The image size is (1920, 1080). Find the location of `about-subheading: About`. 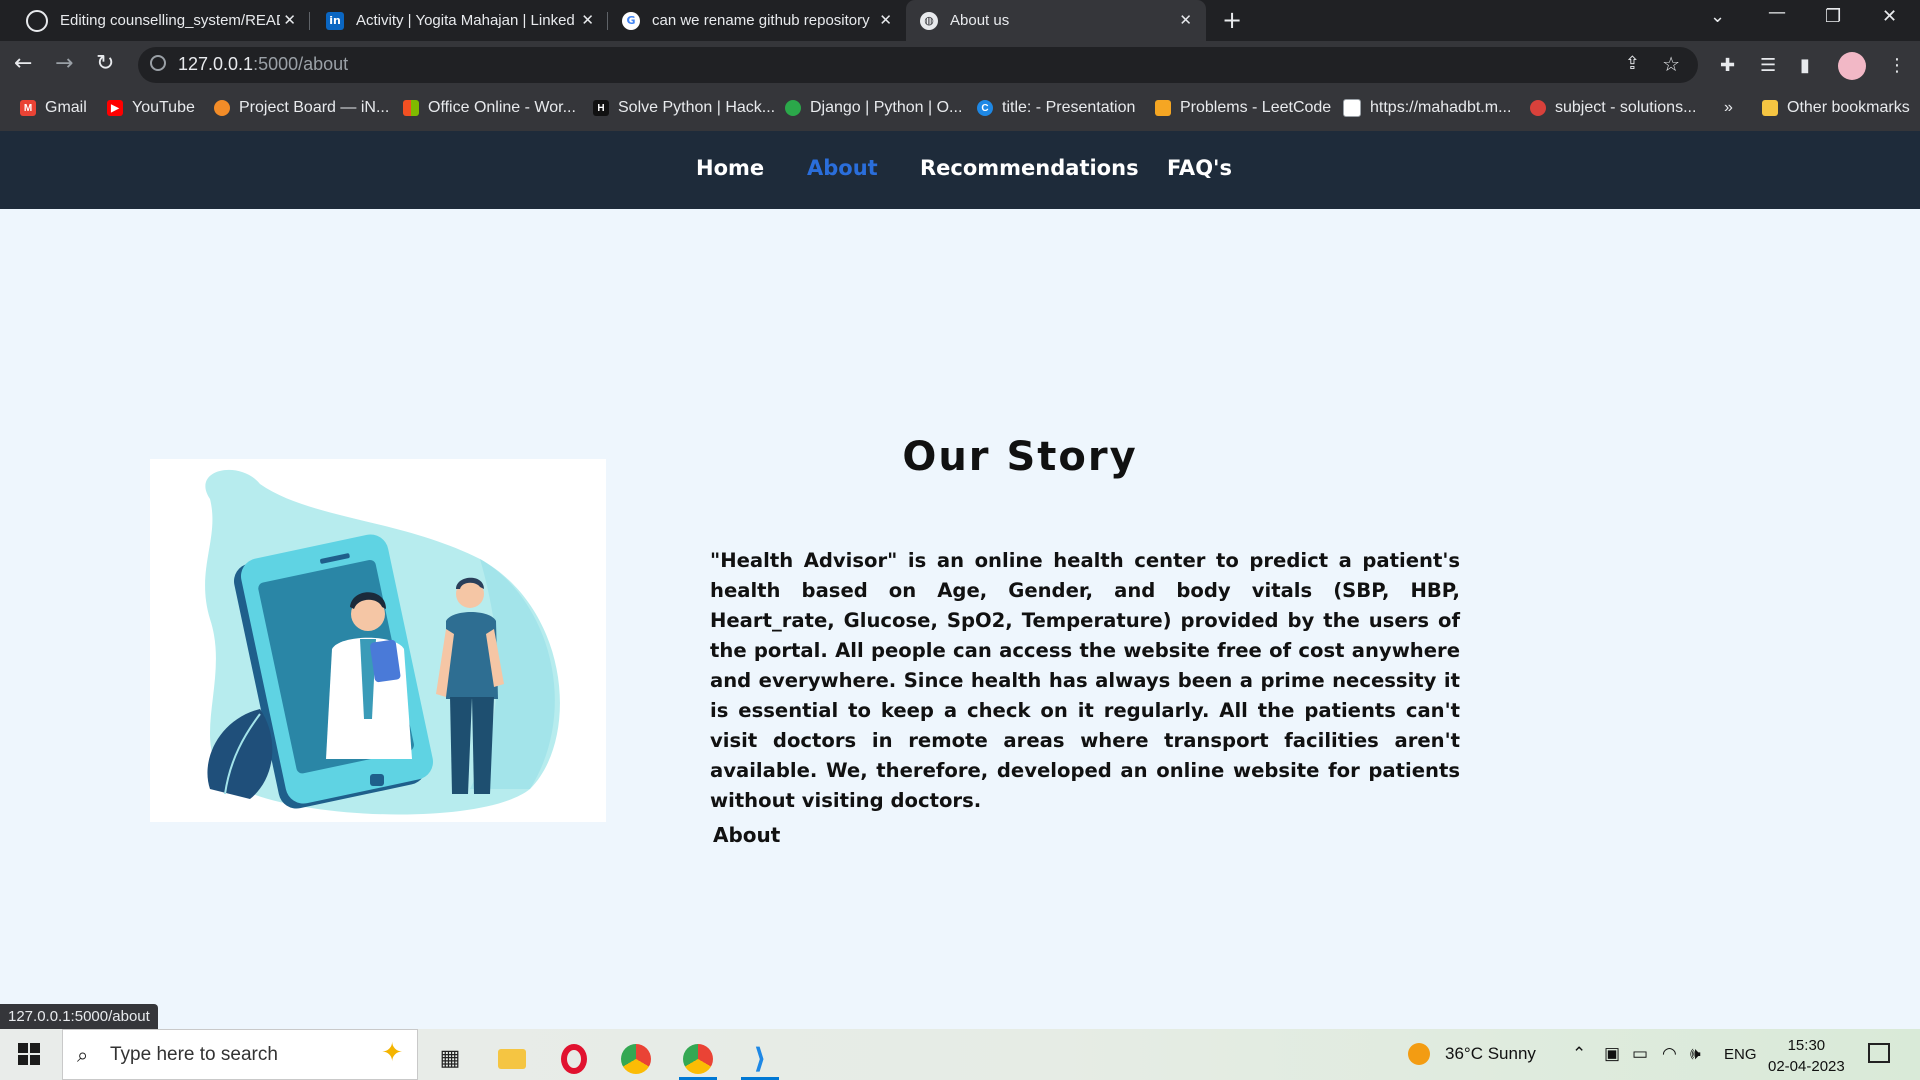

about-subheading: About is located at coordinates (747, 835).